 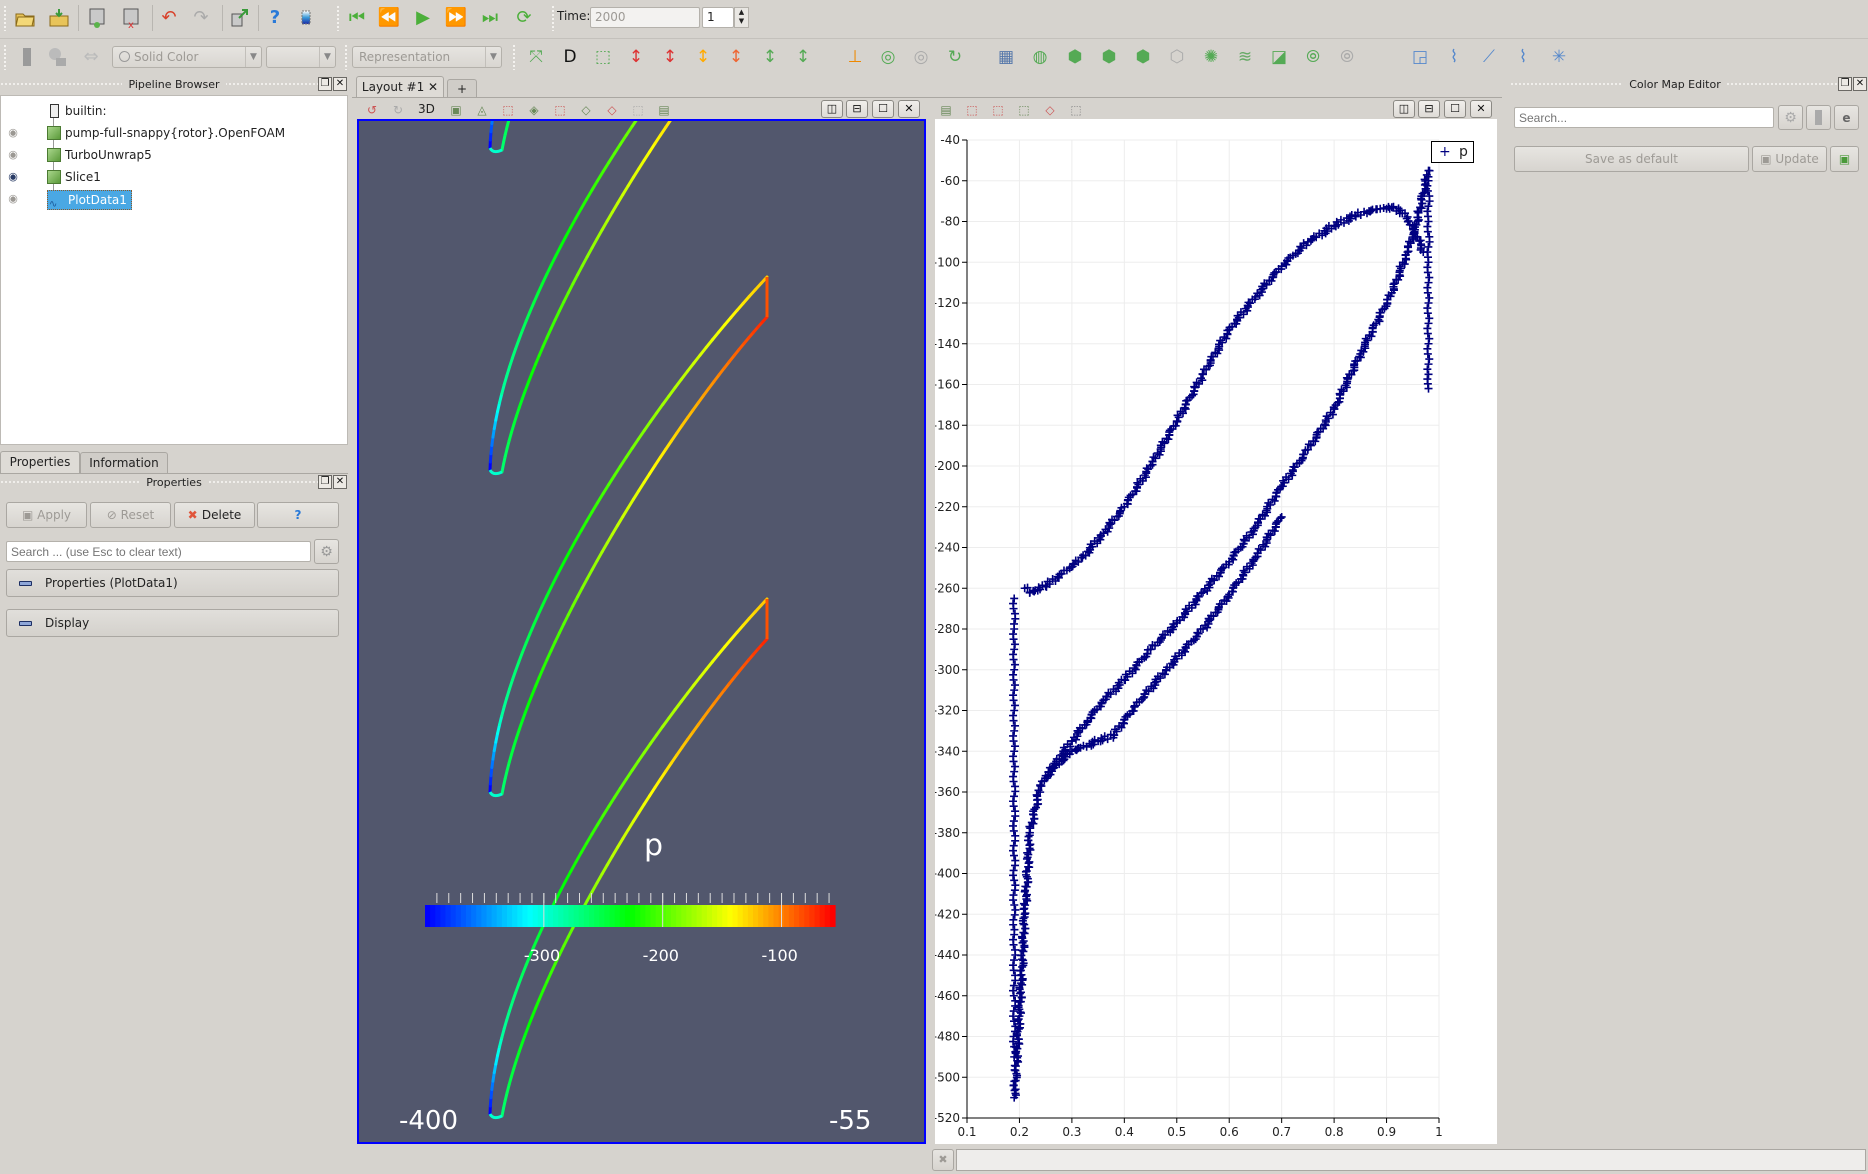 What do you see at coordinates (171, 133) in the screenshot?
I see `pipeline-item-openfoam: ◉ pump-full-snappy{rotor}.OpenFOAM` at bounding box center [171, 133].